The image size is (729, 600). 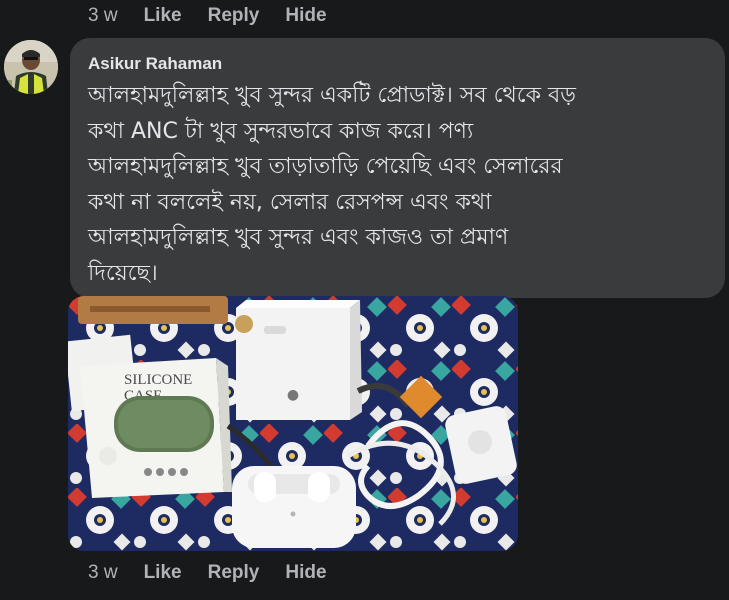 I want to click on silicone-case-box: SILICONE CASE, so click(x=156, y=428).